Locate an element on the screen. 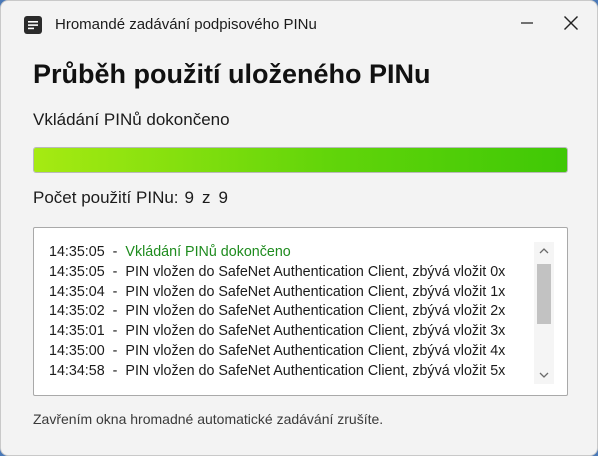  minimize-icon is located at coordinates (527, 25).